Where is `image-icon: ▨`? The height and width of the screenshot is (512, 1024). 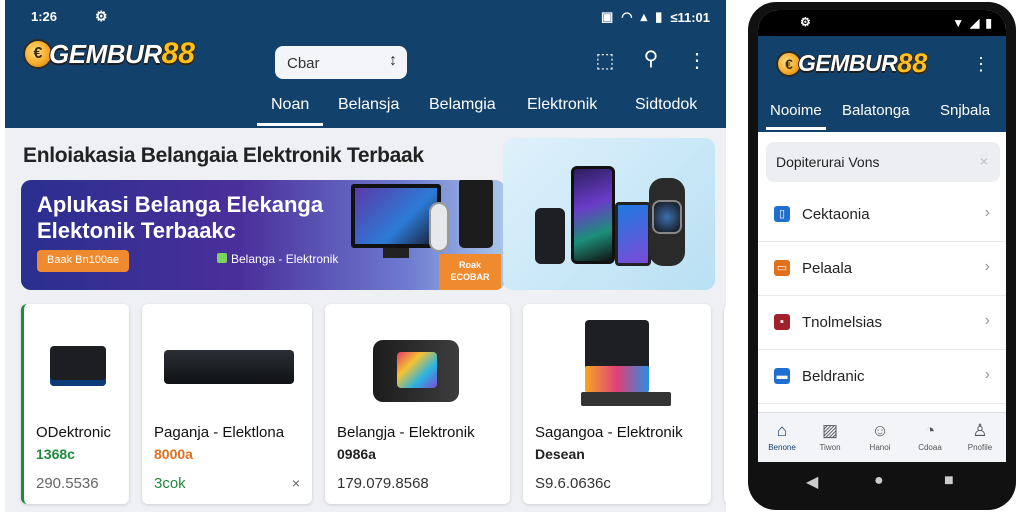
image-icon: ▨ is located at coordinates (830, 430).